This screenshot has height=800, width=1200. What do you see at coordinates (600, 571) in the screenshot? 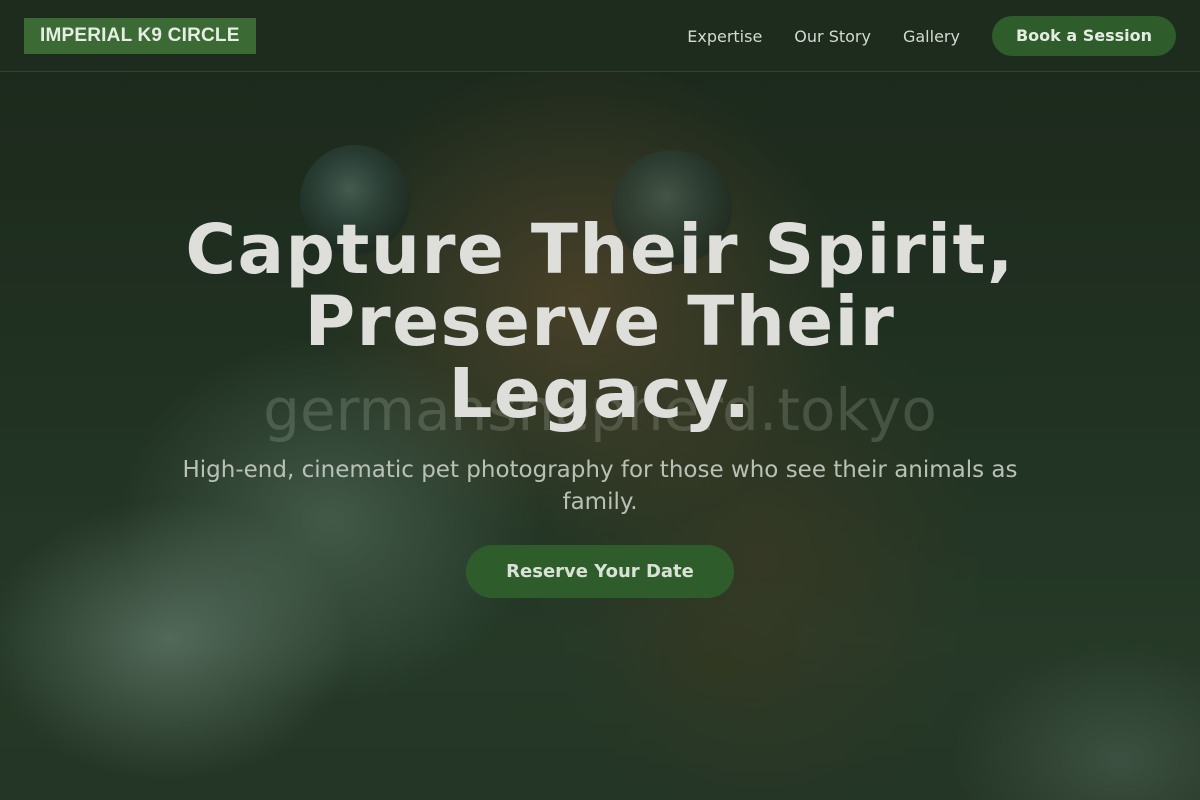
I see `reserve-date-button: Reserve Your Date` at bounding box center [600, 571].